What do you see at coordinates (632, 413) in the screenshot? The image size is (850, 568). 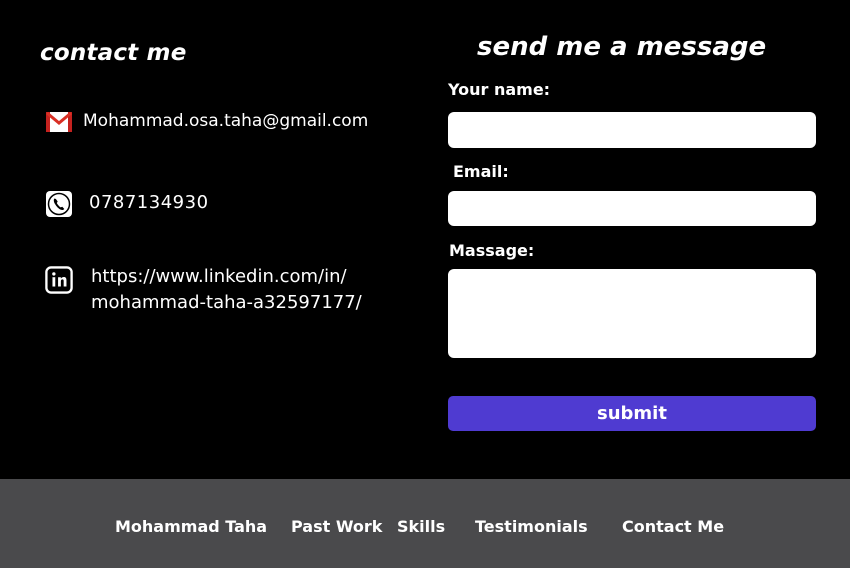 I see `submit-button: submit` at bounding box center [632, 413].